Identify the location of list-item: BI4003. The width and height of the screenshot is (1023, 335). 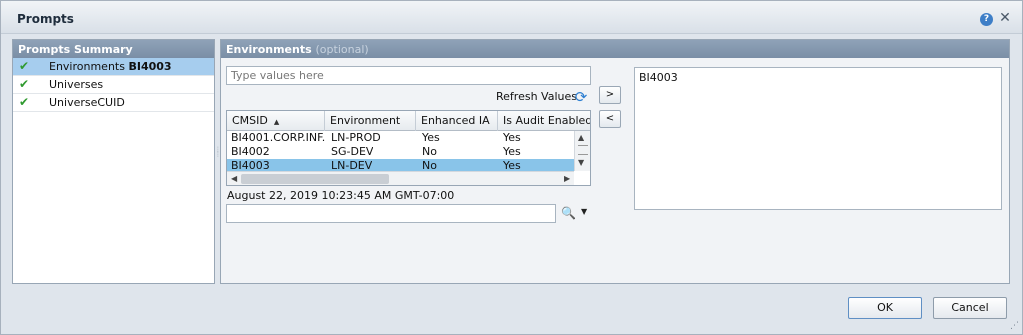
(658, 77).